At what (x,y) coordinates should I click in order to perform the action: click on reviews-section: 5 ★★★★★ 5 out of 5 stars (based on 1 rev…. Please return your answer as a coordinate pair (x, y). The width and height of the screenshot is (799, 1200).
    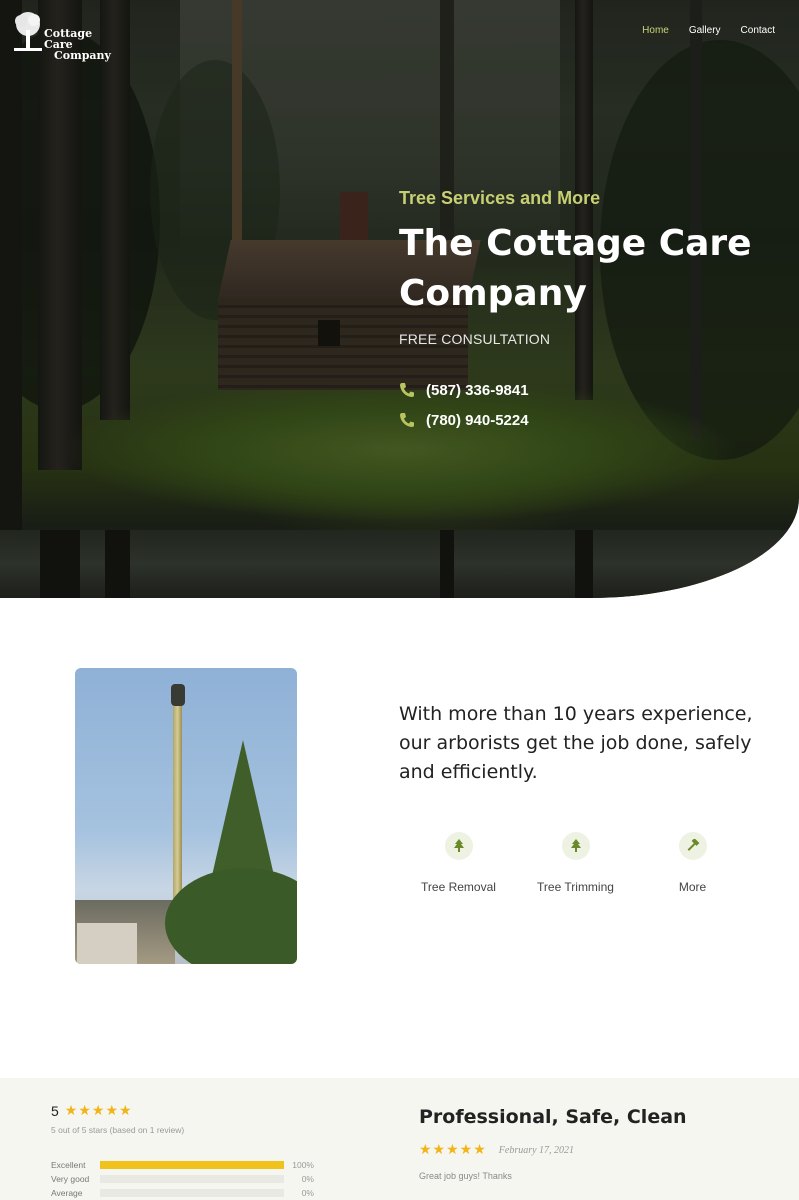
    Looking at the image, I should click on (399, 1139).